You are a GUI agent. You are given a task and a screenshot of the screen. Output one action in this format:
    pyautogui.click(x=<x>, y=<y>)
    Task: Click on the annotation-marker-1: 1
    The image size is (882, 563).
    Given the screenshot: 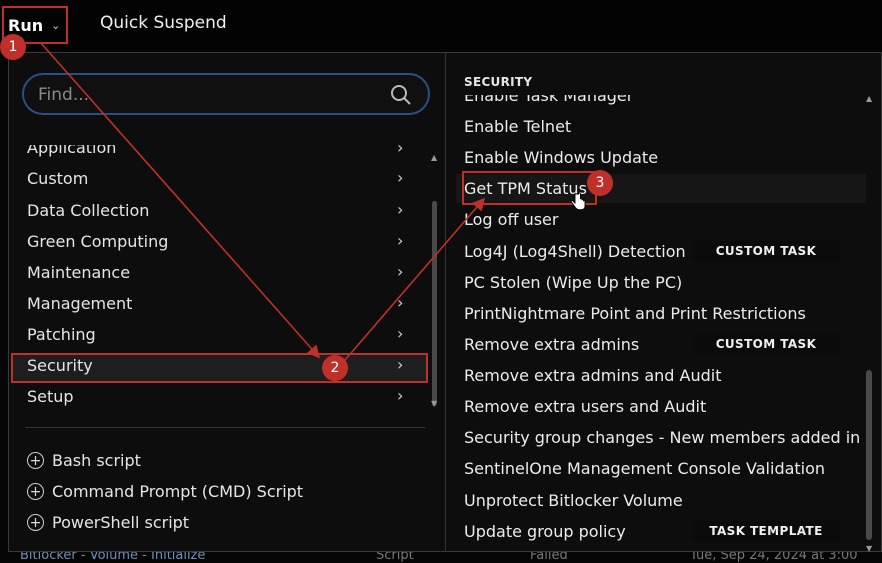 What is the action you would take?
    pyautogui.click(x=13, y=47)
    